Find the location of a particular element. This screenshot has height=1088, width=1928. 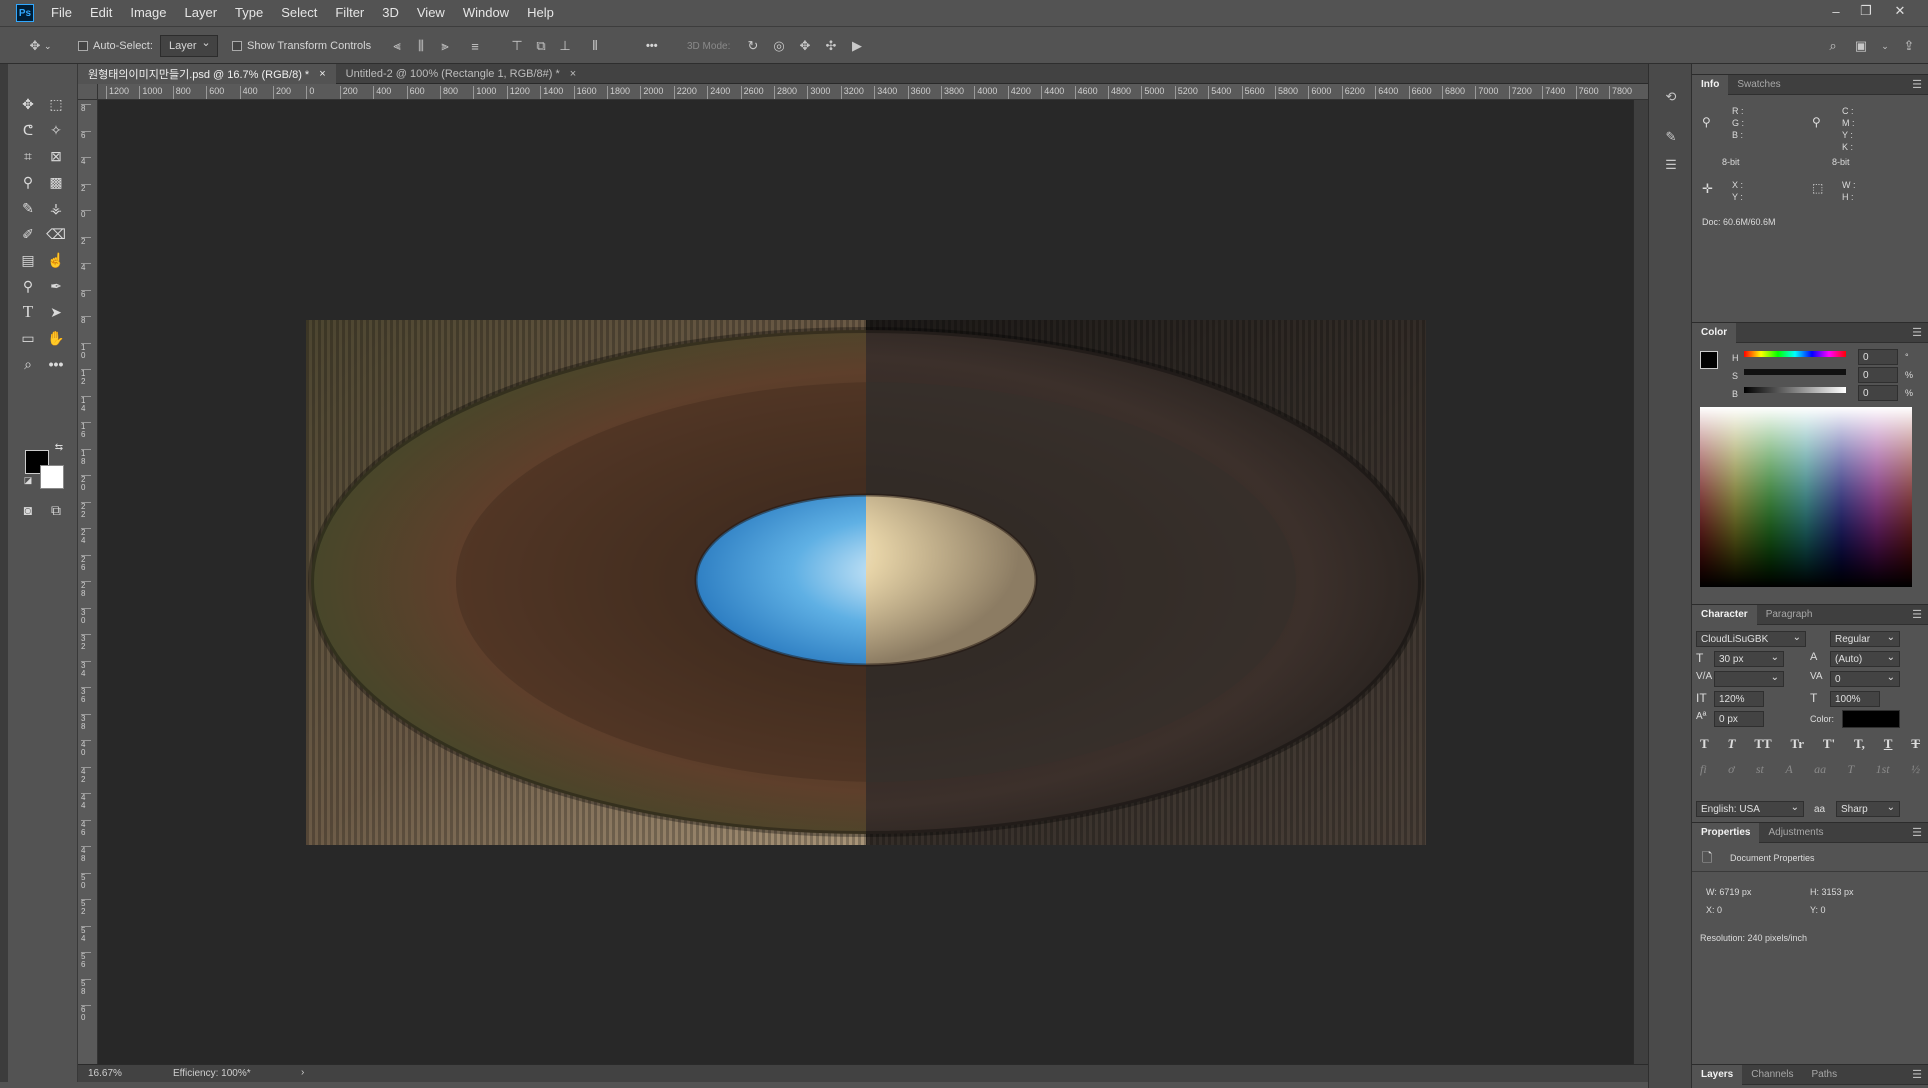

align-middle-v-icon: ⧉ is located at coordinates (541, 46).